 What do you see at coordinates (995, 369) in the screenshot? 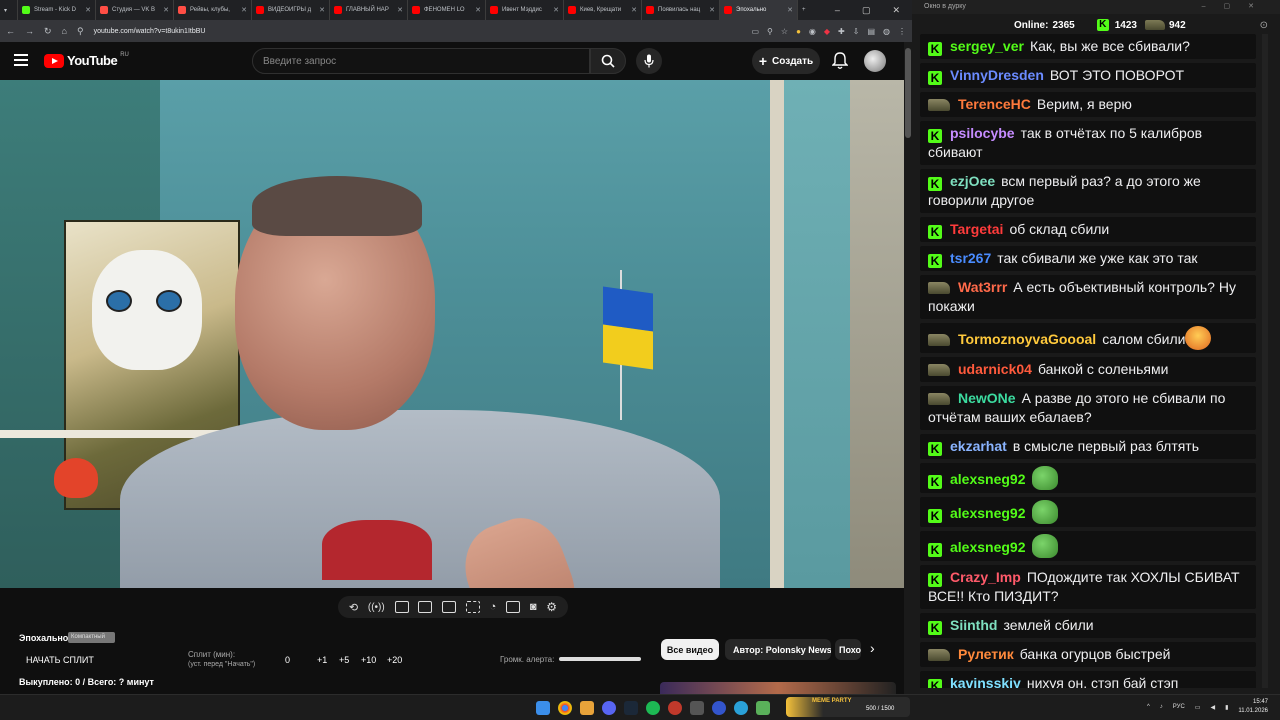
I see `chat-username: udarnick04` at bounding box center [995, 369].